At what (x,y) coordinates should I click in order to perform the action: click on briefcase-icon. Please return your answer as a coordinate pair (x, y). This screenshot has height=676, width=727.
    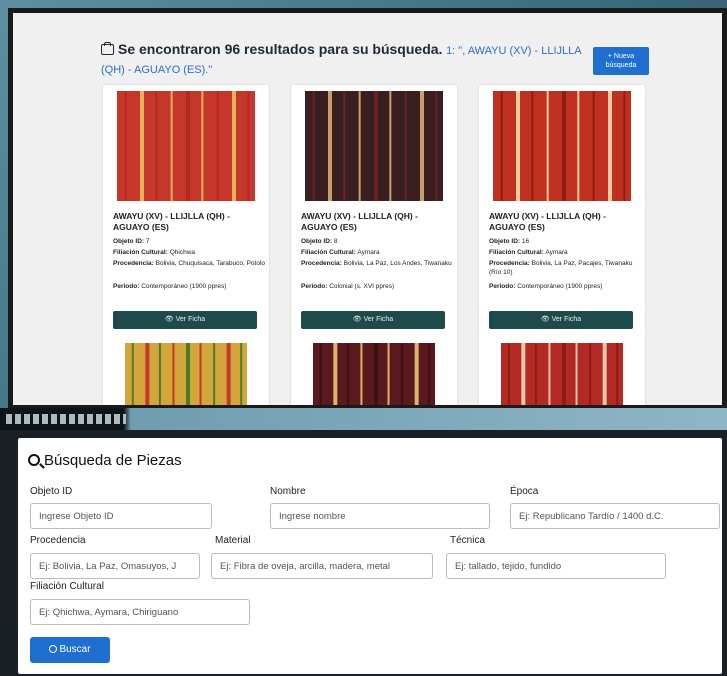
    Looking at the image, I should click on (107, 48).